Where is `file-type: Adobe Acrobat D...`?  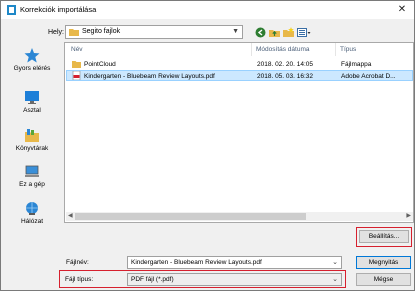 file-type: Adobe Acrobat D... is located at coordinates (368, 76).